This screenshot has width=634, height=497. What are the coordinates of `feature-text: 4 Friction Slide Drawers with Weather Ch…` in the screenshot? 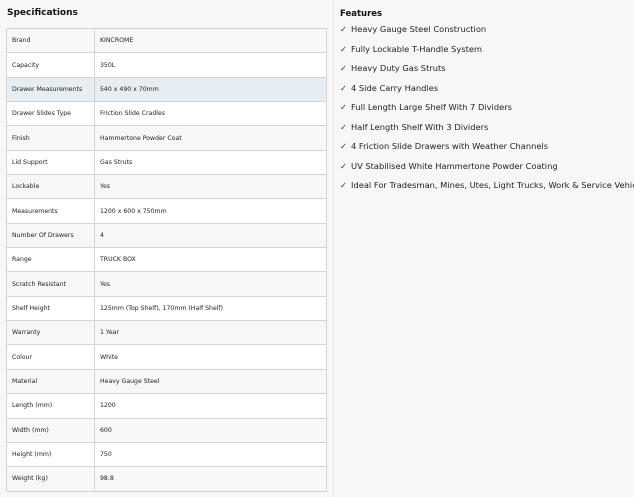 It's located at (450, 146).